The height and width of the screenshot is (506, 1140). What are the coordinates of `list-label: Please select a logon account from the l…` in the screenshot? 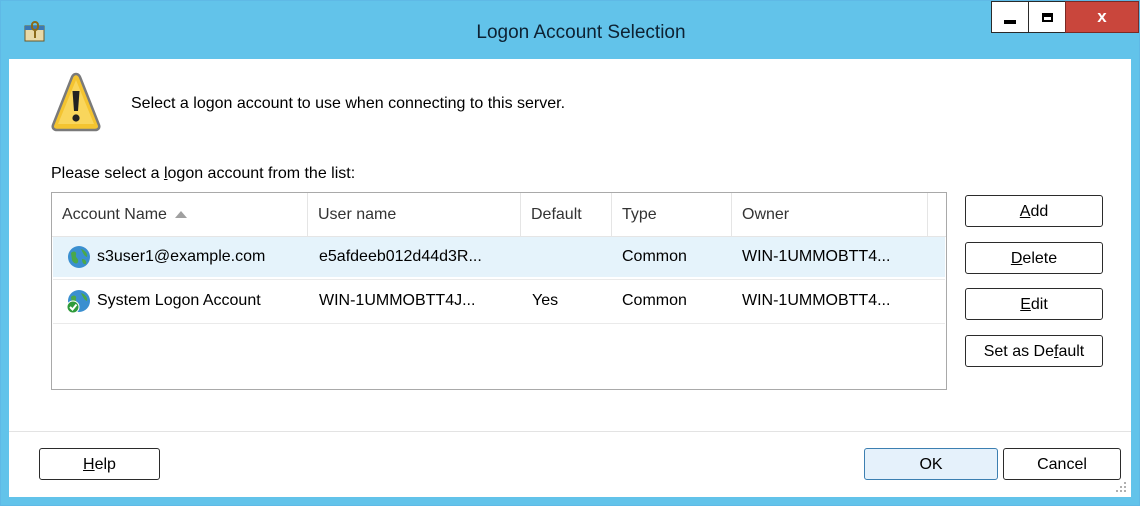 It's located at (203, 173).